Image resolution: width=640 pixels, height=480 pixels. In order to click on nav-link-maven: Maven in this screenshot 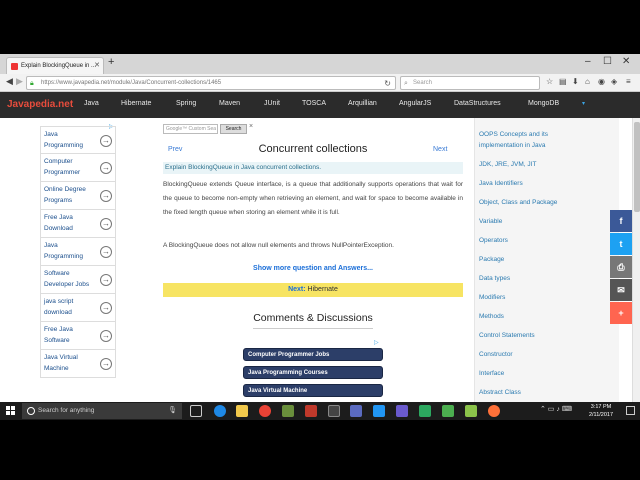, I will do `click(229, 103)`.